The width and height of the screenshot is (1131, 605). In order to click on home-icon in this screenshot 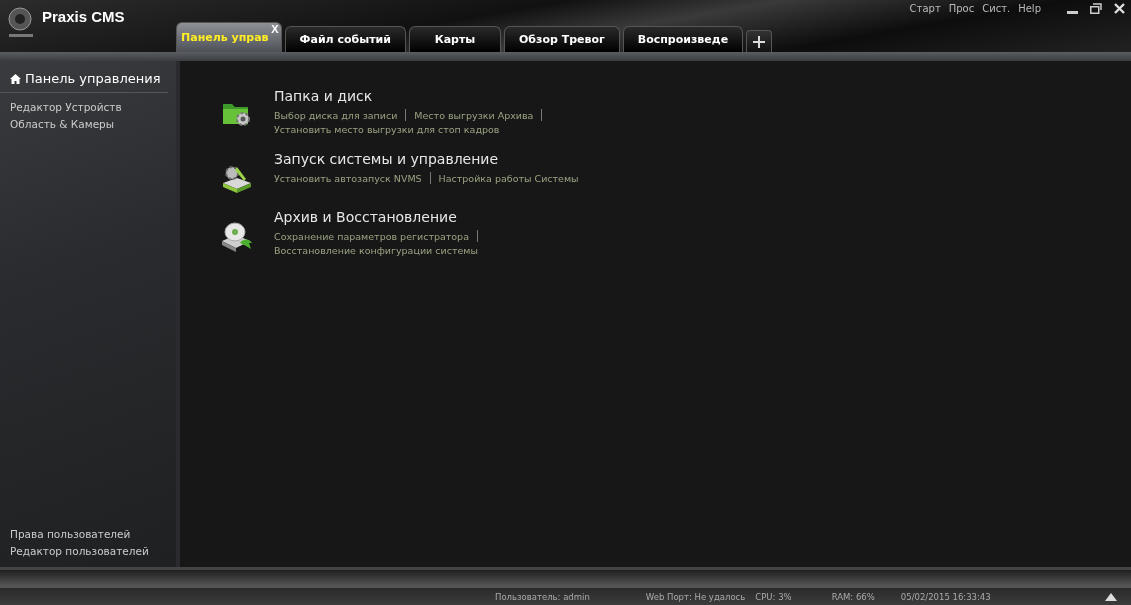, I will do `click(15, 78)`.